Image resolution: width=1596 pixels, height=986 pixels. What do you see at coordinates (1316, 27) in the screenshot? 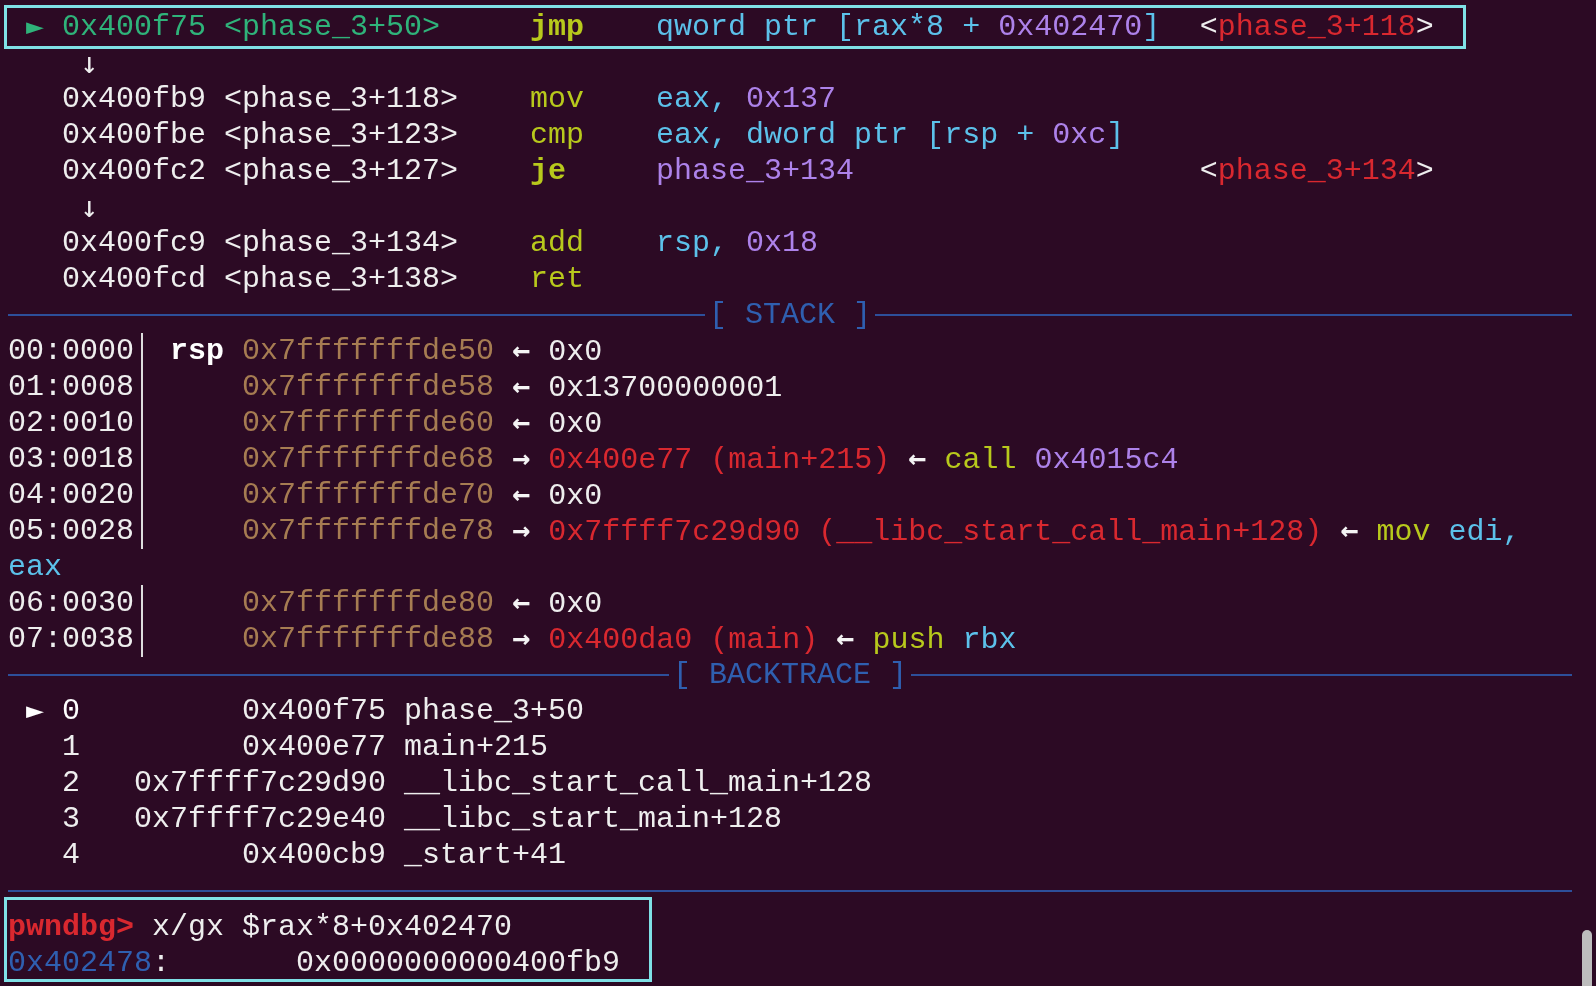
I see `branch-target: <phase_3+118>` at bounding box center [1316, 27].